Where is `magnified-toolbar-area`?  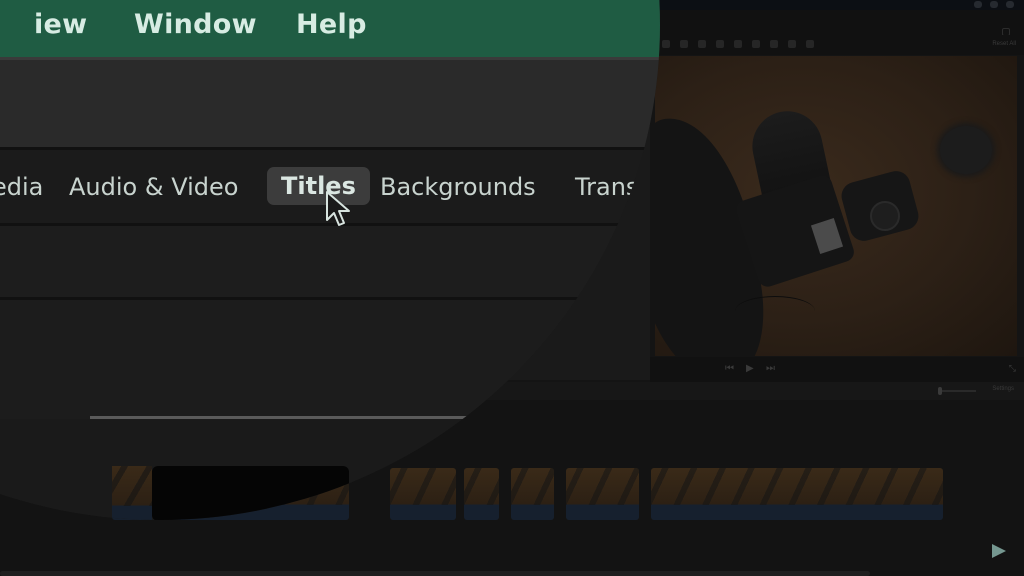 magnified-toolbar-area is located at coordinates (330, 104).